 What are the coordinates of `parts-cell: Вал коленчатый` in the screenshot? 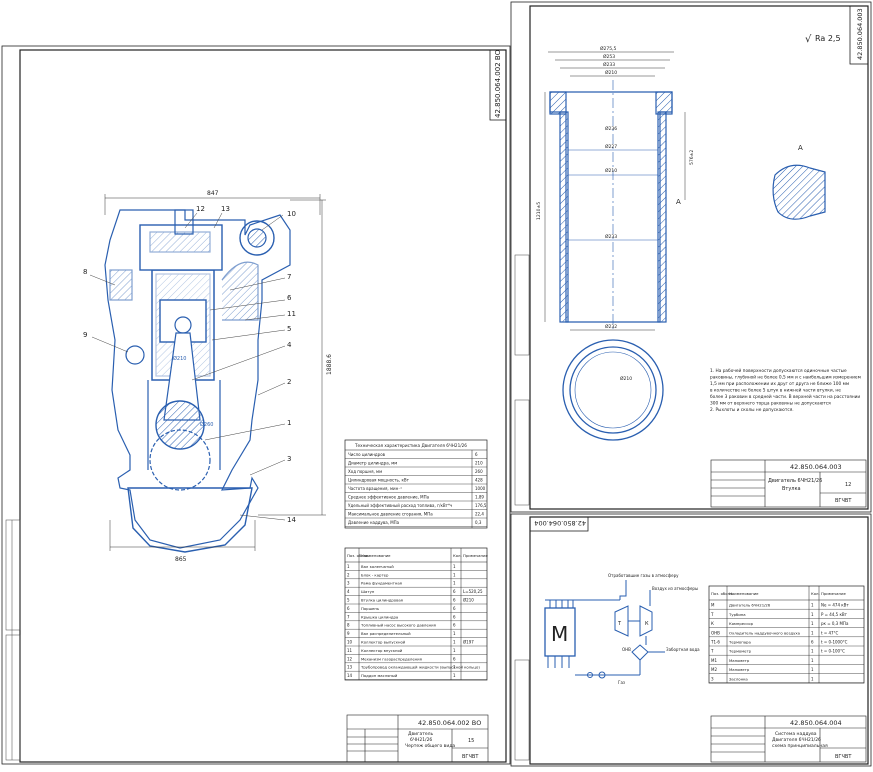 It's located at (377, 566).